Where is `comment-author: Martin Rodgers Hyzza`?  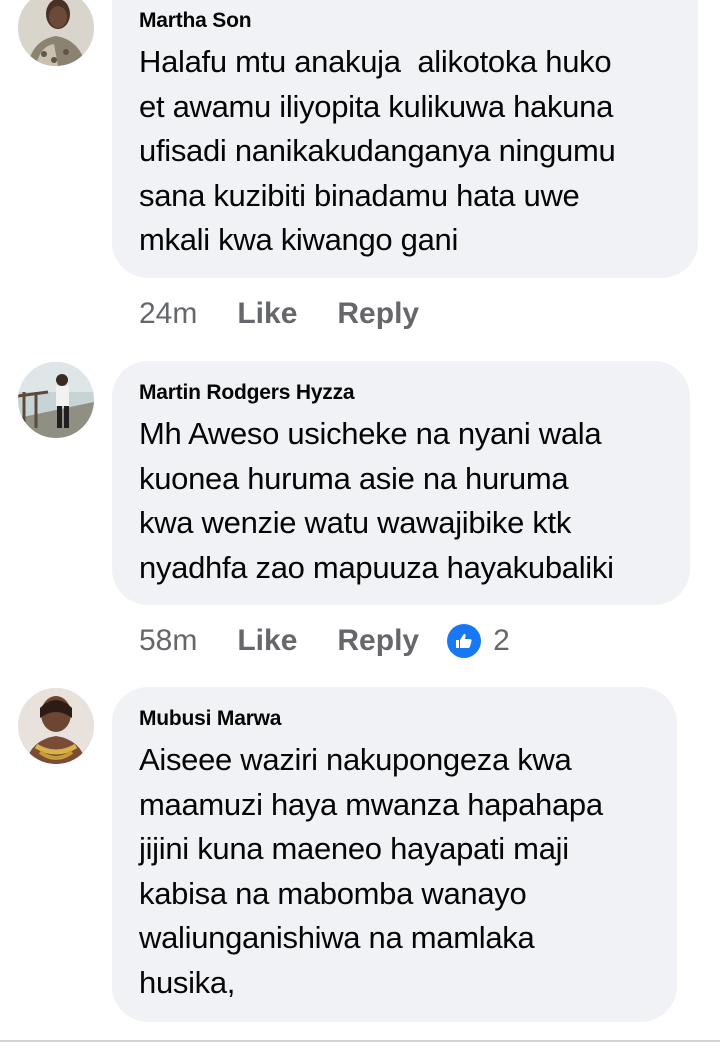 comment-author: Martin Rodgers Hyzza is located at coordinates (247, 393).